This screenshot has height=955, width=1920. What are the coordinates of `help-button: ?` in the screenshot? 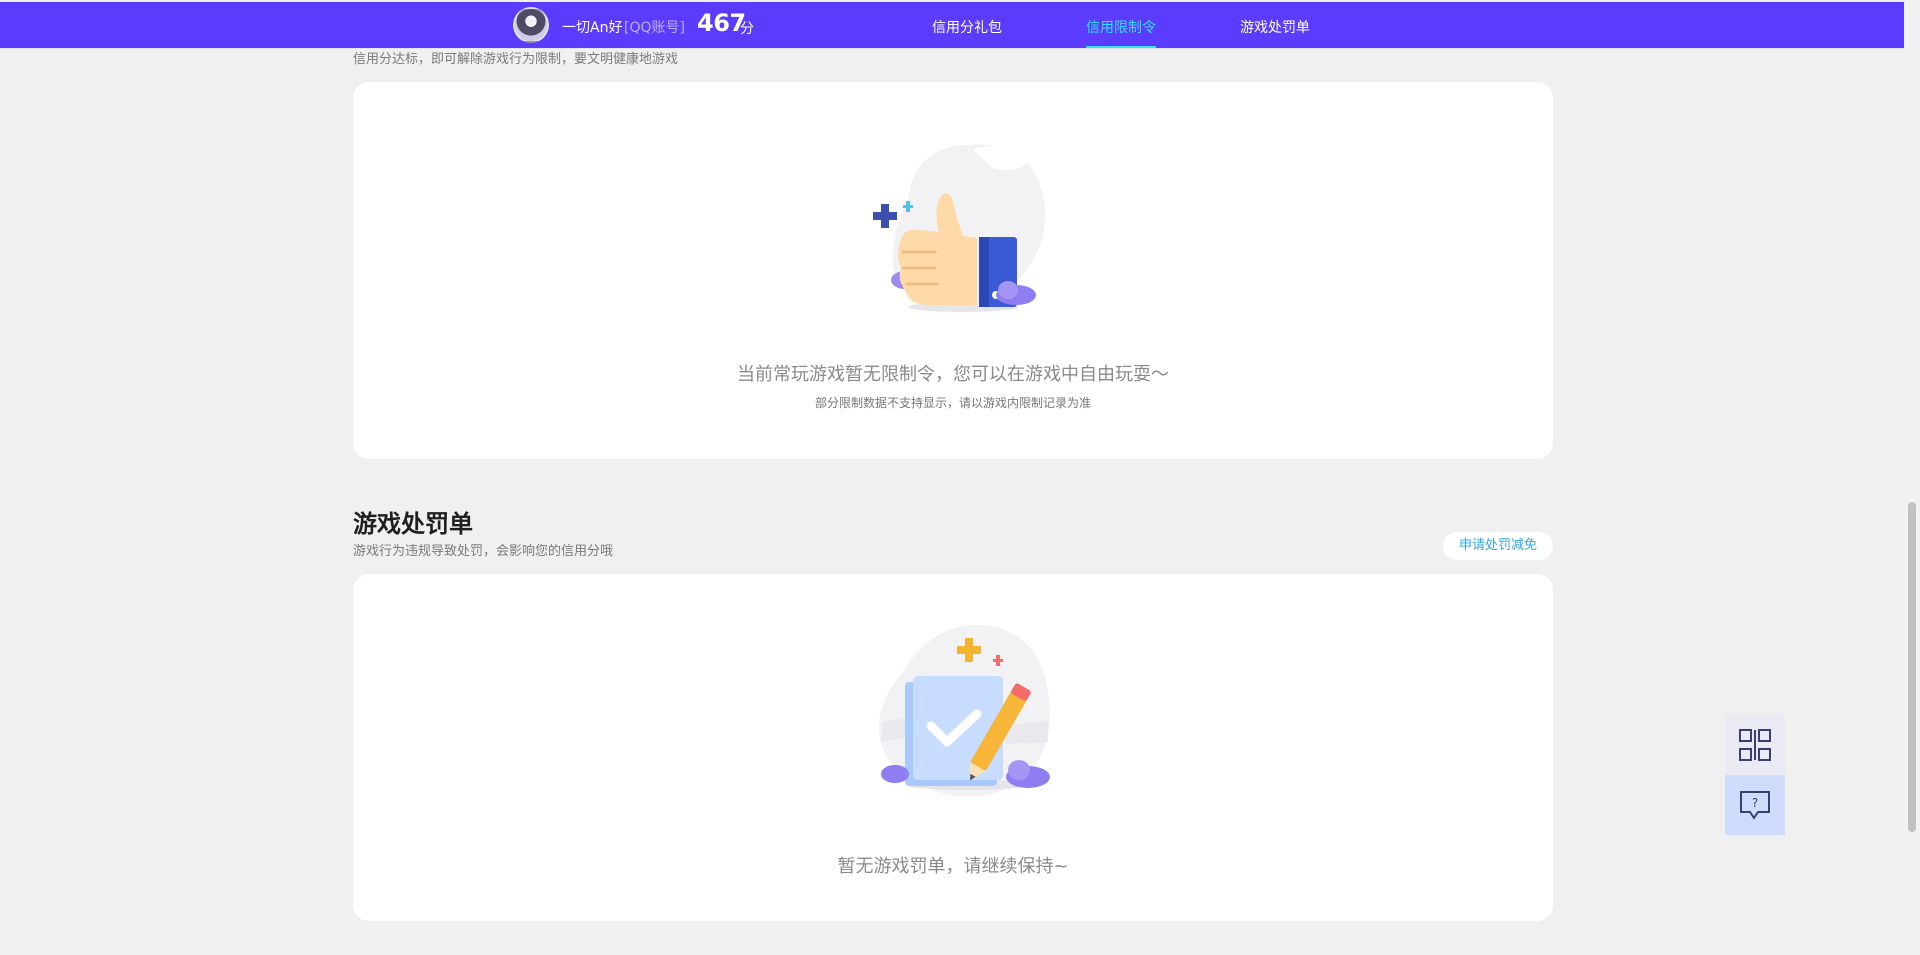 It's located at (1755, 805).